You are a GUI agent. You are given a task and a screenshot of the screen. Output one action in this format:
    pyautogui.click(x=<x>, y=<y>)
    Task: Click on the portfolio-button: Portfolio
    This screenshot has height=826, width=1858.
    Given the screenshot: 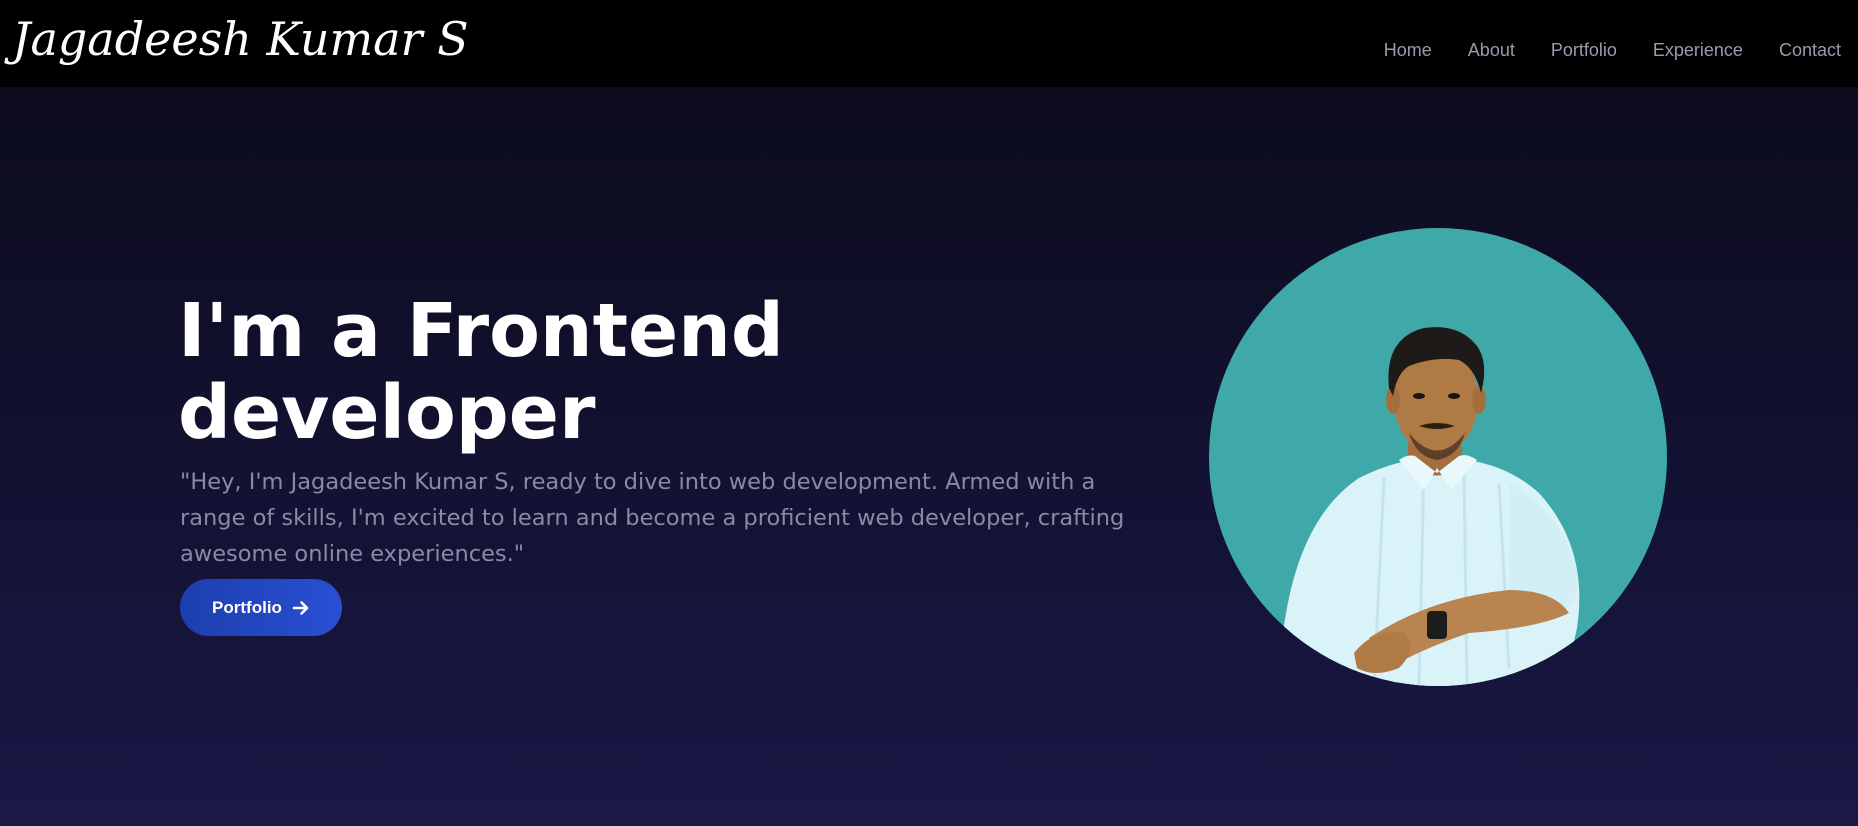 What is the action you would take?
    pyautogui.click(x=261, y=607)
    